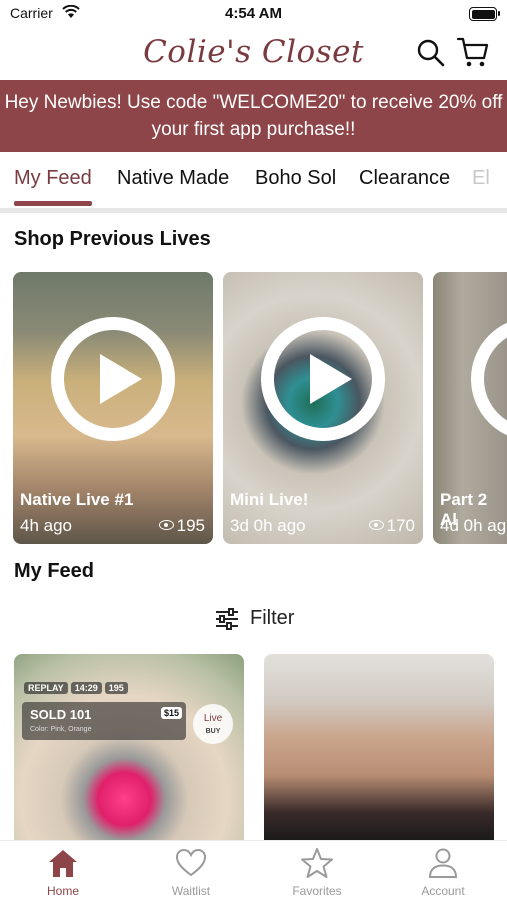 This screenshot has width=507, height=900. What do you see at coordinates (470, 408) in the screenshot?
I see `live-card: Part 2 Al 4d 0h ag` at bounding box center [470, 408].